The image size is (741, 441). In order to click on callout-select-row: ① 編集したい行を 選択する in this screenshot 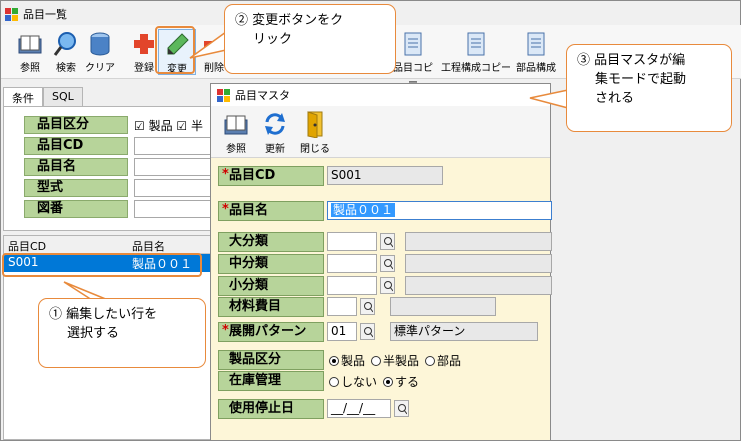, I will do `click(122, 333)`.